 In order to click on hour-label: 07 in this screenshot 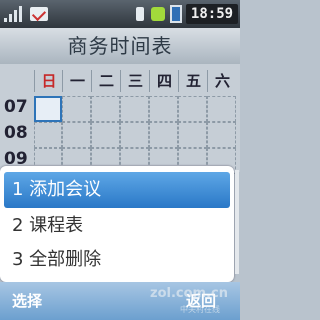, I will do `click(16, 107)`.